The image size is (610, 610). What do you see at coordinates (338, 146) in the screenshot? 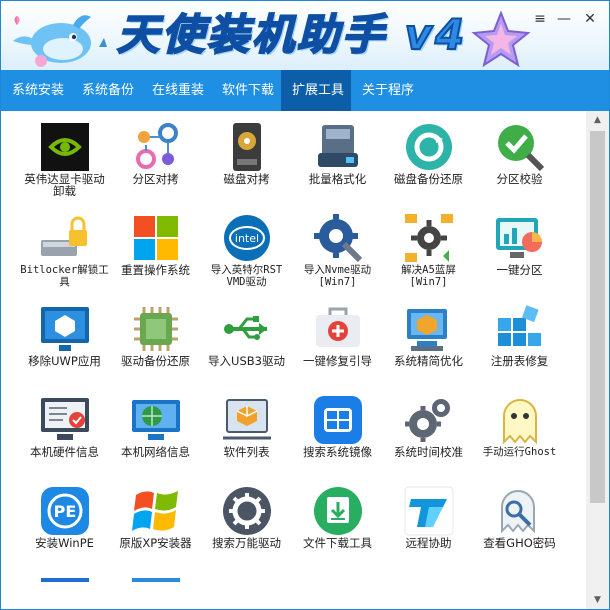
I see `batch-format-icon` at bounding box center [338, 146].